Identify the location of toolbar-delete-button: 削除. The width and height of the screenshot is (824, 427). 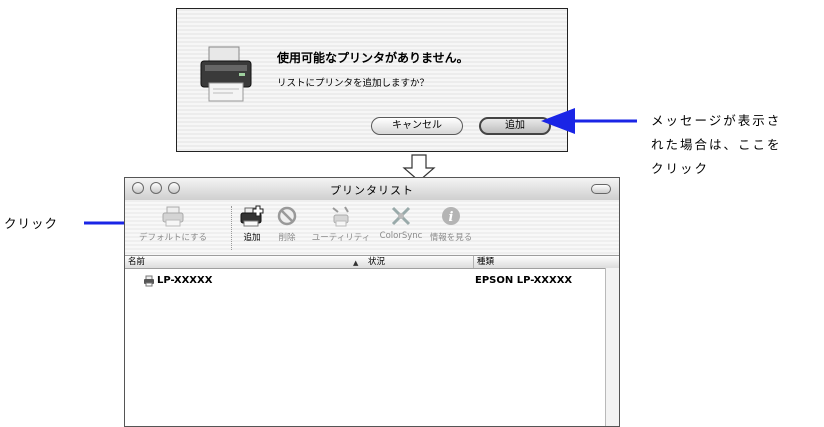
(287, 223).